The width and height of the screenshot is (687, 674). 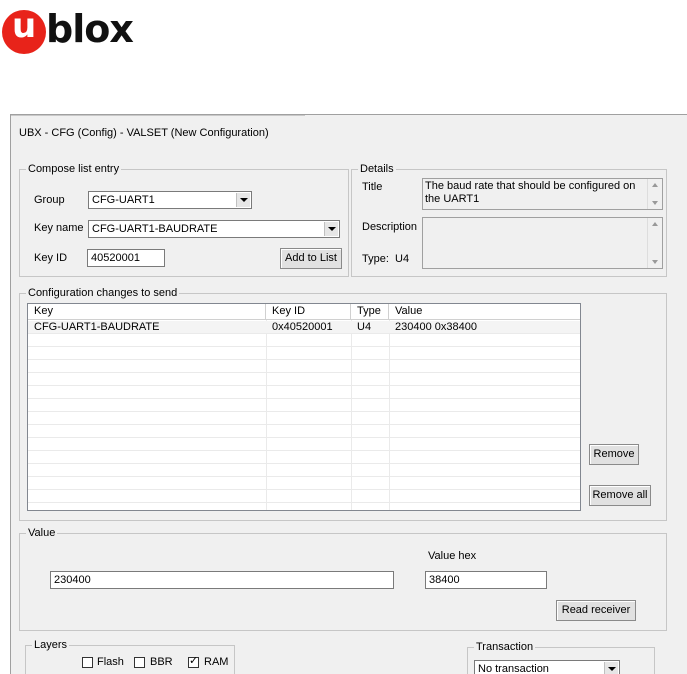 I want to click on value-input-value: 230400, so click(x=72, y=580).